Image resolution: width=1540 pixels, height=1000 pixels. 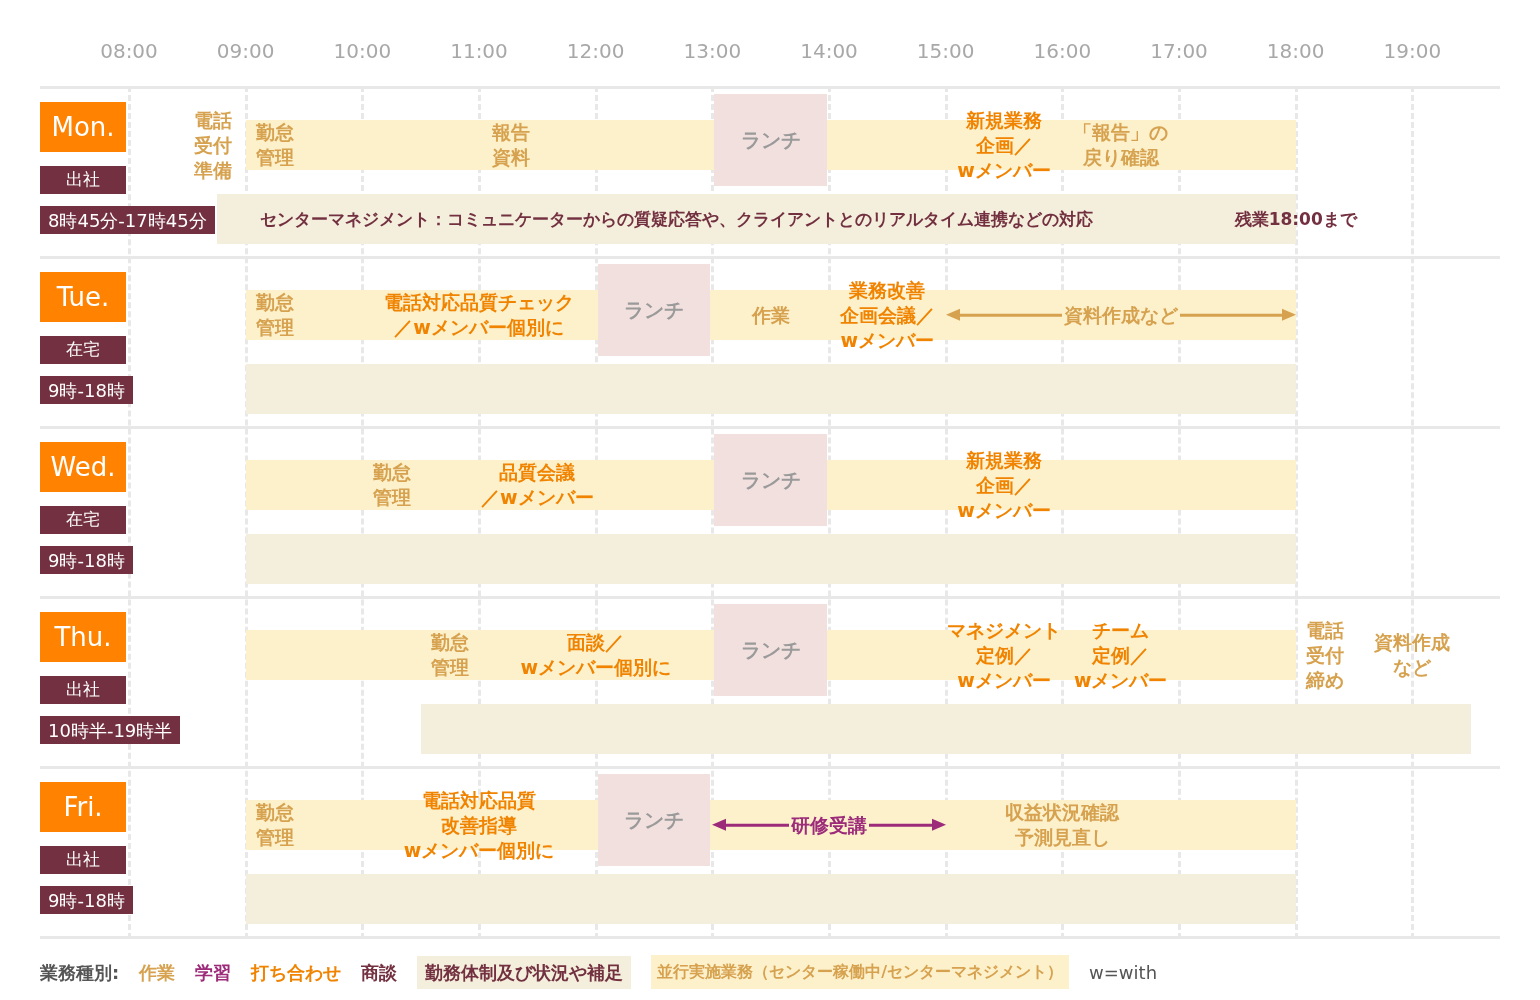 I want to click on legend-item: 作業, so click(x=157, y=972).